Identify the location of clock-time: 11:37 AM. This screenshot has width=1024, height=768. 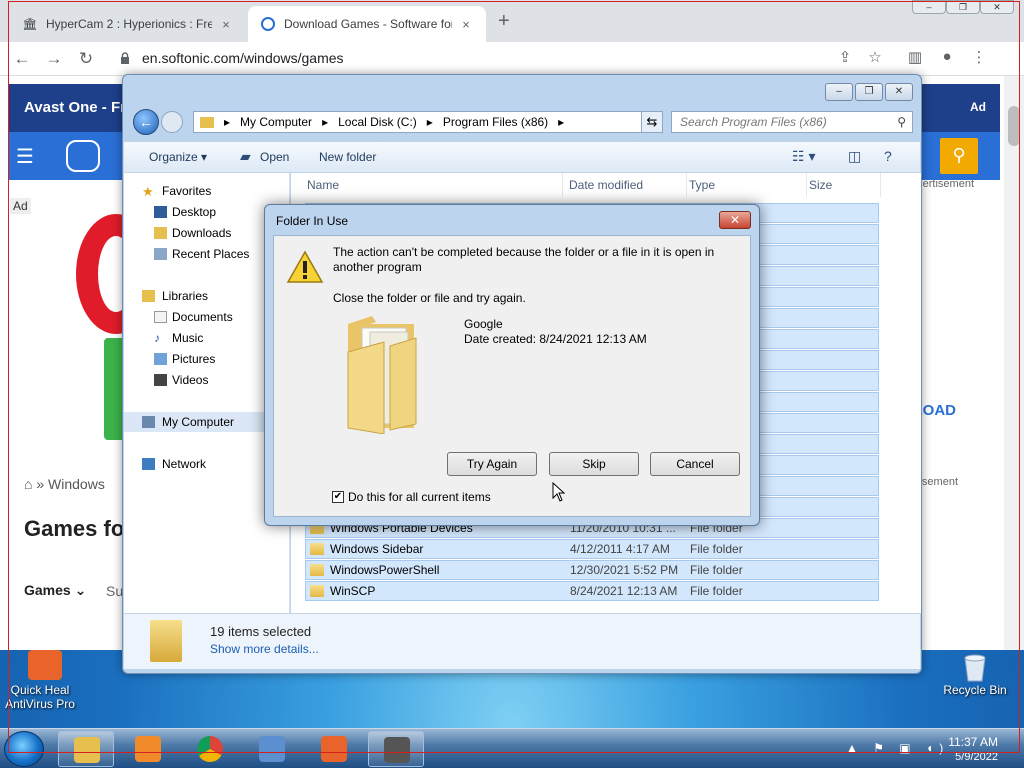
(973, 742).